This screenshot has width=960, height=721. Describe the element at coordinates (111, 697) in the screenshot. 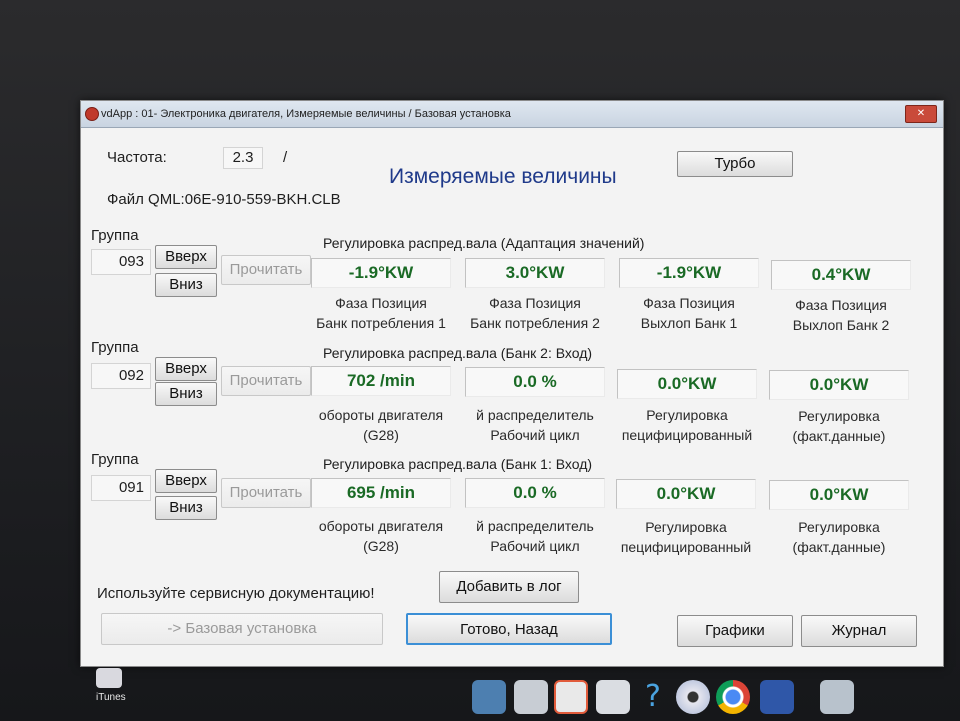

I see `itunes-label: iTunes` at that location.